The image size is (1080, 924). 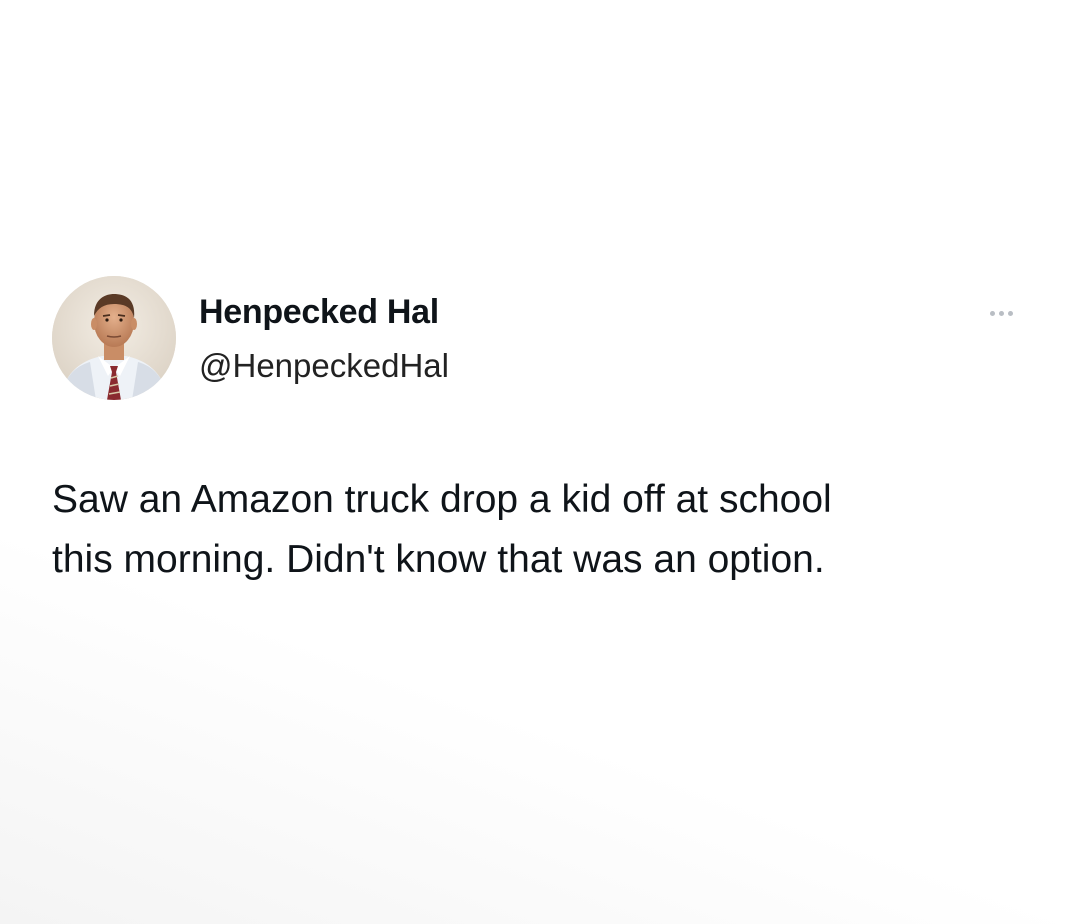 I want to click on more-options-button, so click(x=1001, y=313).